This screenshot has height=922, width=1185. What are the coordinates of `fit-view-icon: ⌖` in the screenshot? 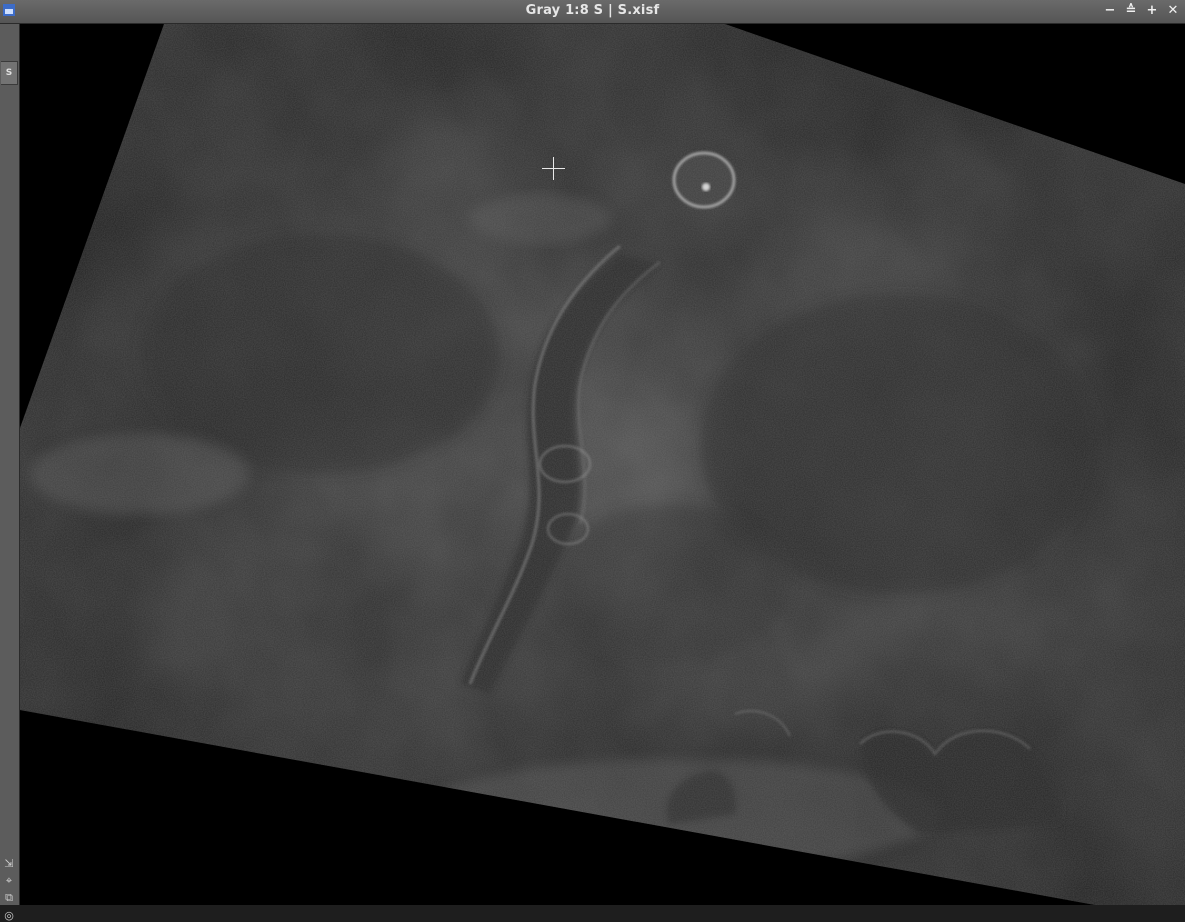 It's located at (9, 881).